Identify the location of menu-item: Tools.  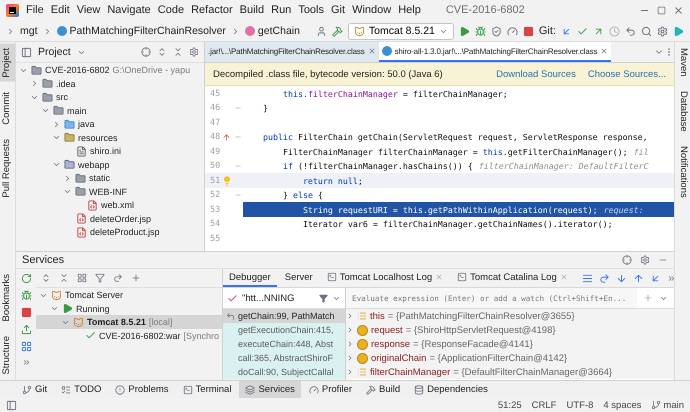
(311, 10).